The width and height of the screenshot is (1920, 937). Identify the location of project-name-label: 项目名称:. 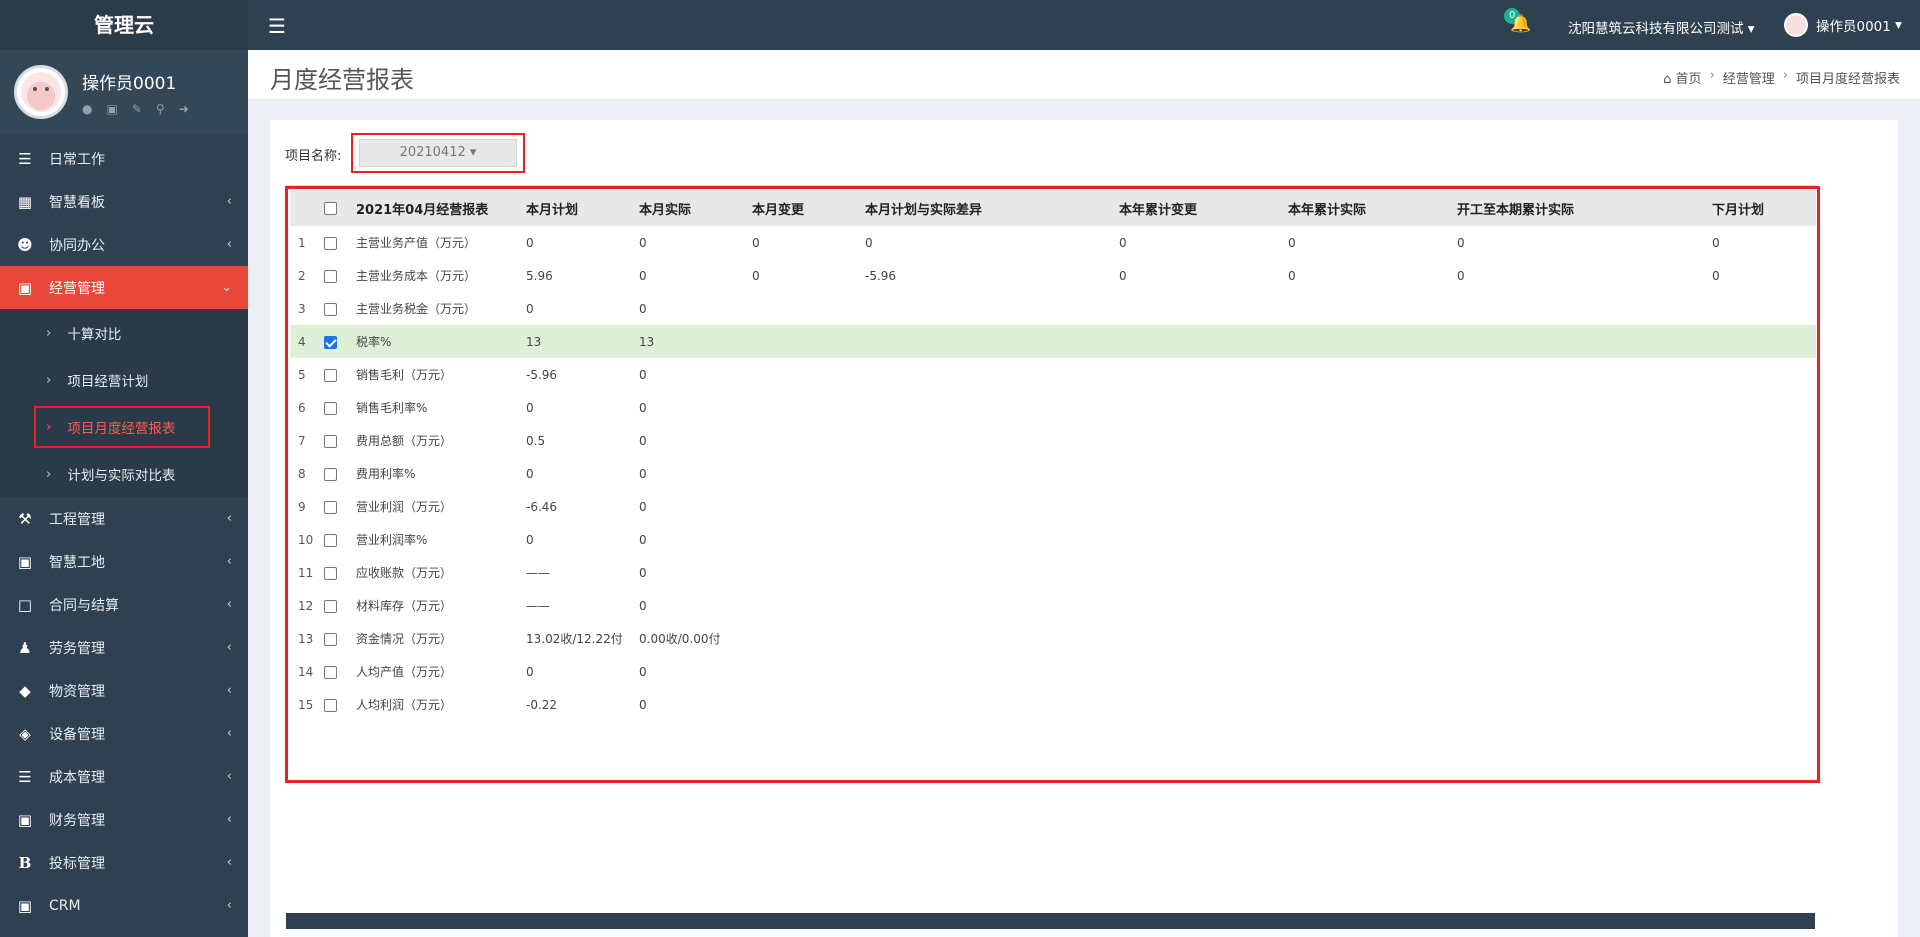
(313, 156).